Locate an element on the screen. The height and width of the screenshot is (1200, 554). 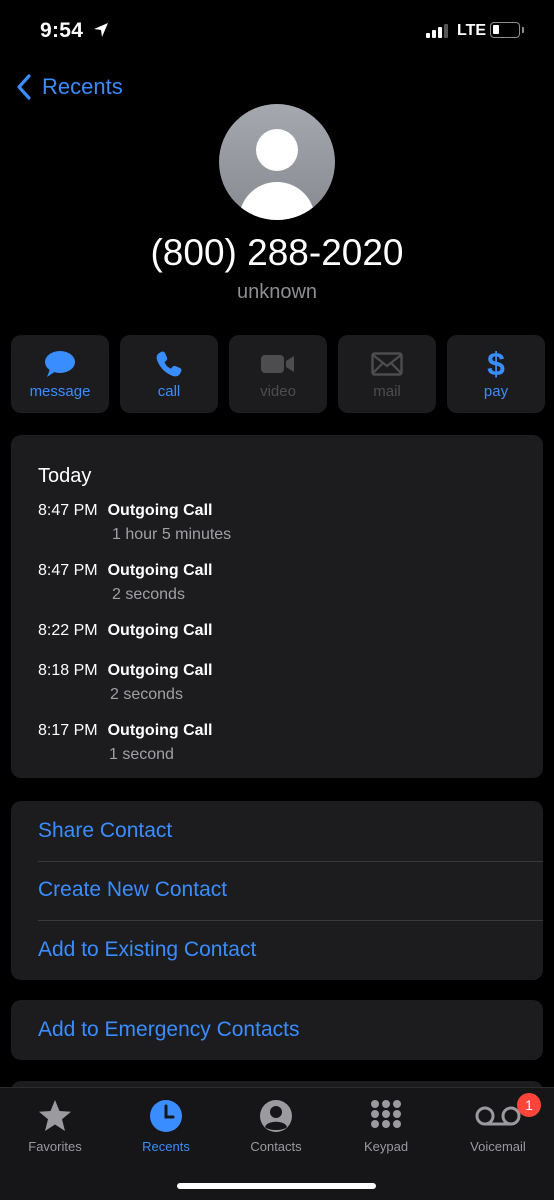
call-entry: 8:47 PM Outgoing Call 1 hour 5 minutes is located at coordinates (134, 523).